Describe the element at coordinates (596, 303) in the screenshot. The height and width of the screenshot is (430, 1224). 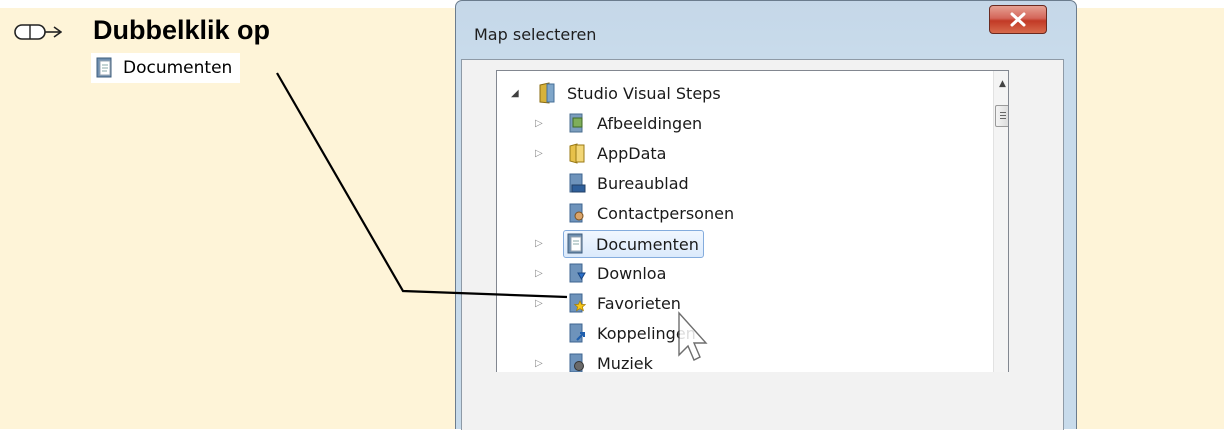
I see `tree-item-favorieten: ▷ Favorieten` at that location.